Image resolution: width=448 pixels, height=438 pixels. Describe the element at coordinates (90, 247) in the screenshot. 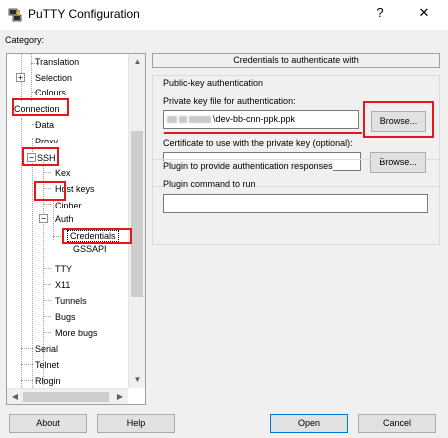

I see `tree-item-gssapi: GSSAPI` at that location.